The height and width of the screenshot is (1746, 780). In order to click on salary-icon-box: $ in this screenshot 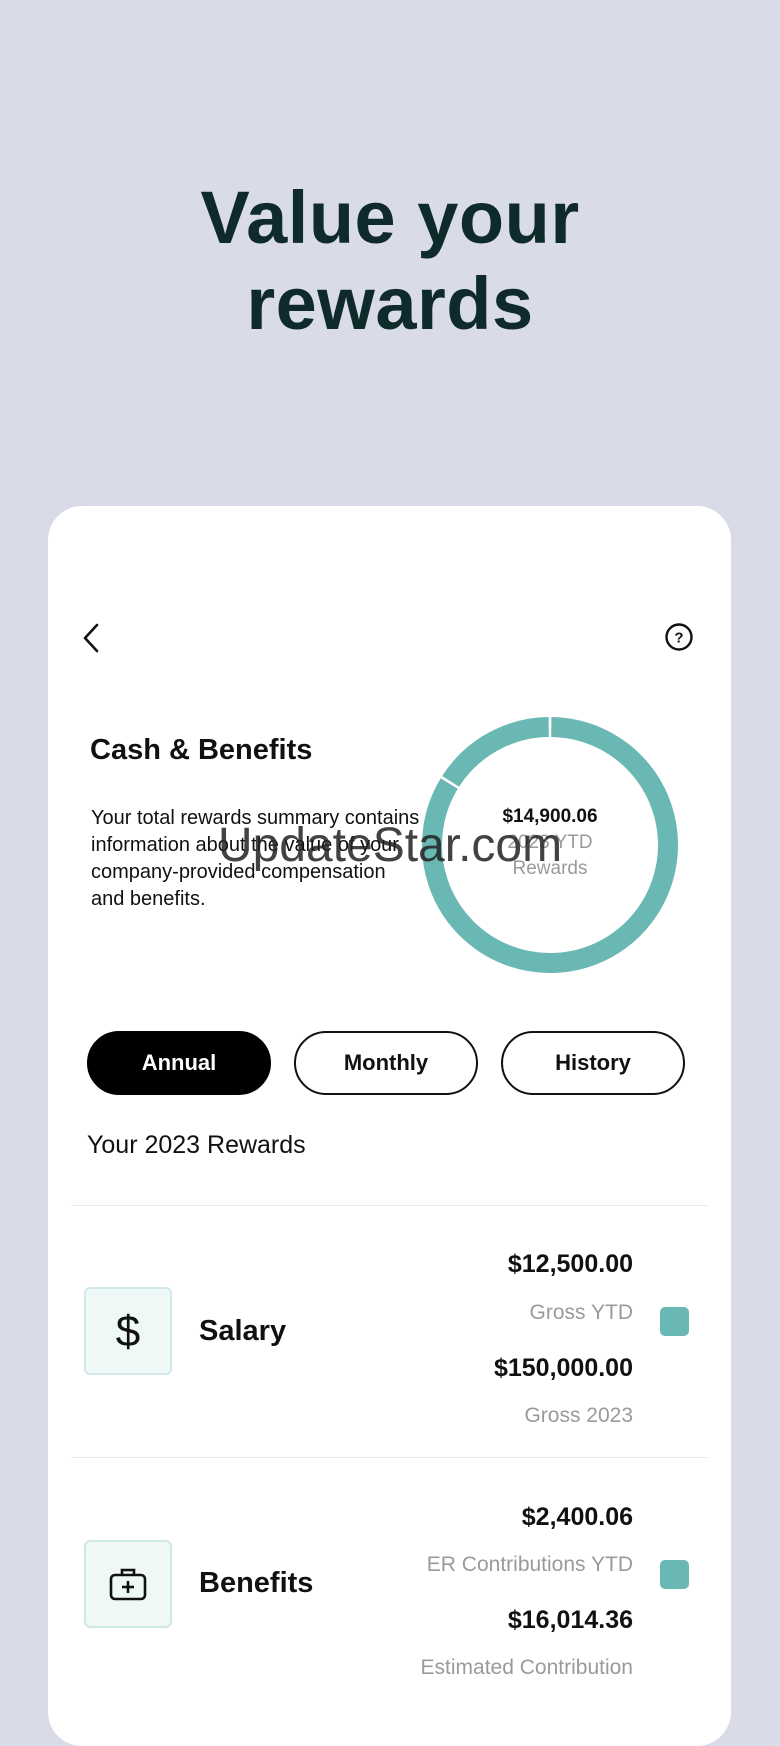, I will do `click(128, 1331)`.